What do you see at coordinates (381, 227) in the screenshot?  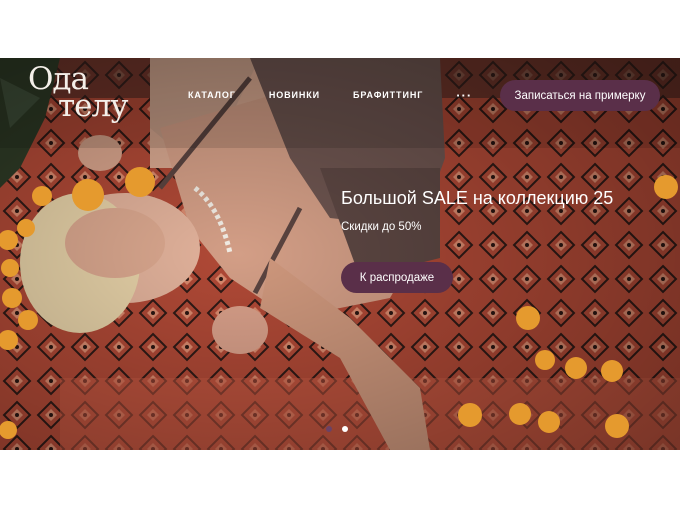 I see `promo-subtitle: Скидки до 50%` at bounding box center [381, 227].